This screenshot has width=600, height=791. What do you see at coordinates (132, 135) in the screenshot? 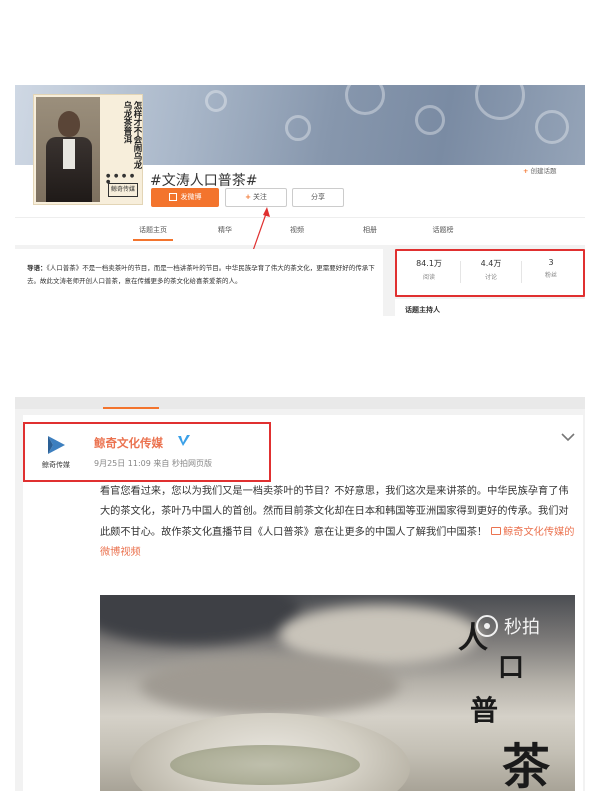
I see `cover-vertical-text: 怎样才不会闹乌龙 乌龙茶普洱` at bounding box center [132, 135].